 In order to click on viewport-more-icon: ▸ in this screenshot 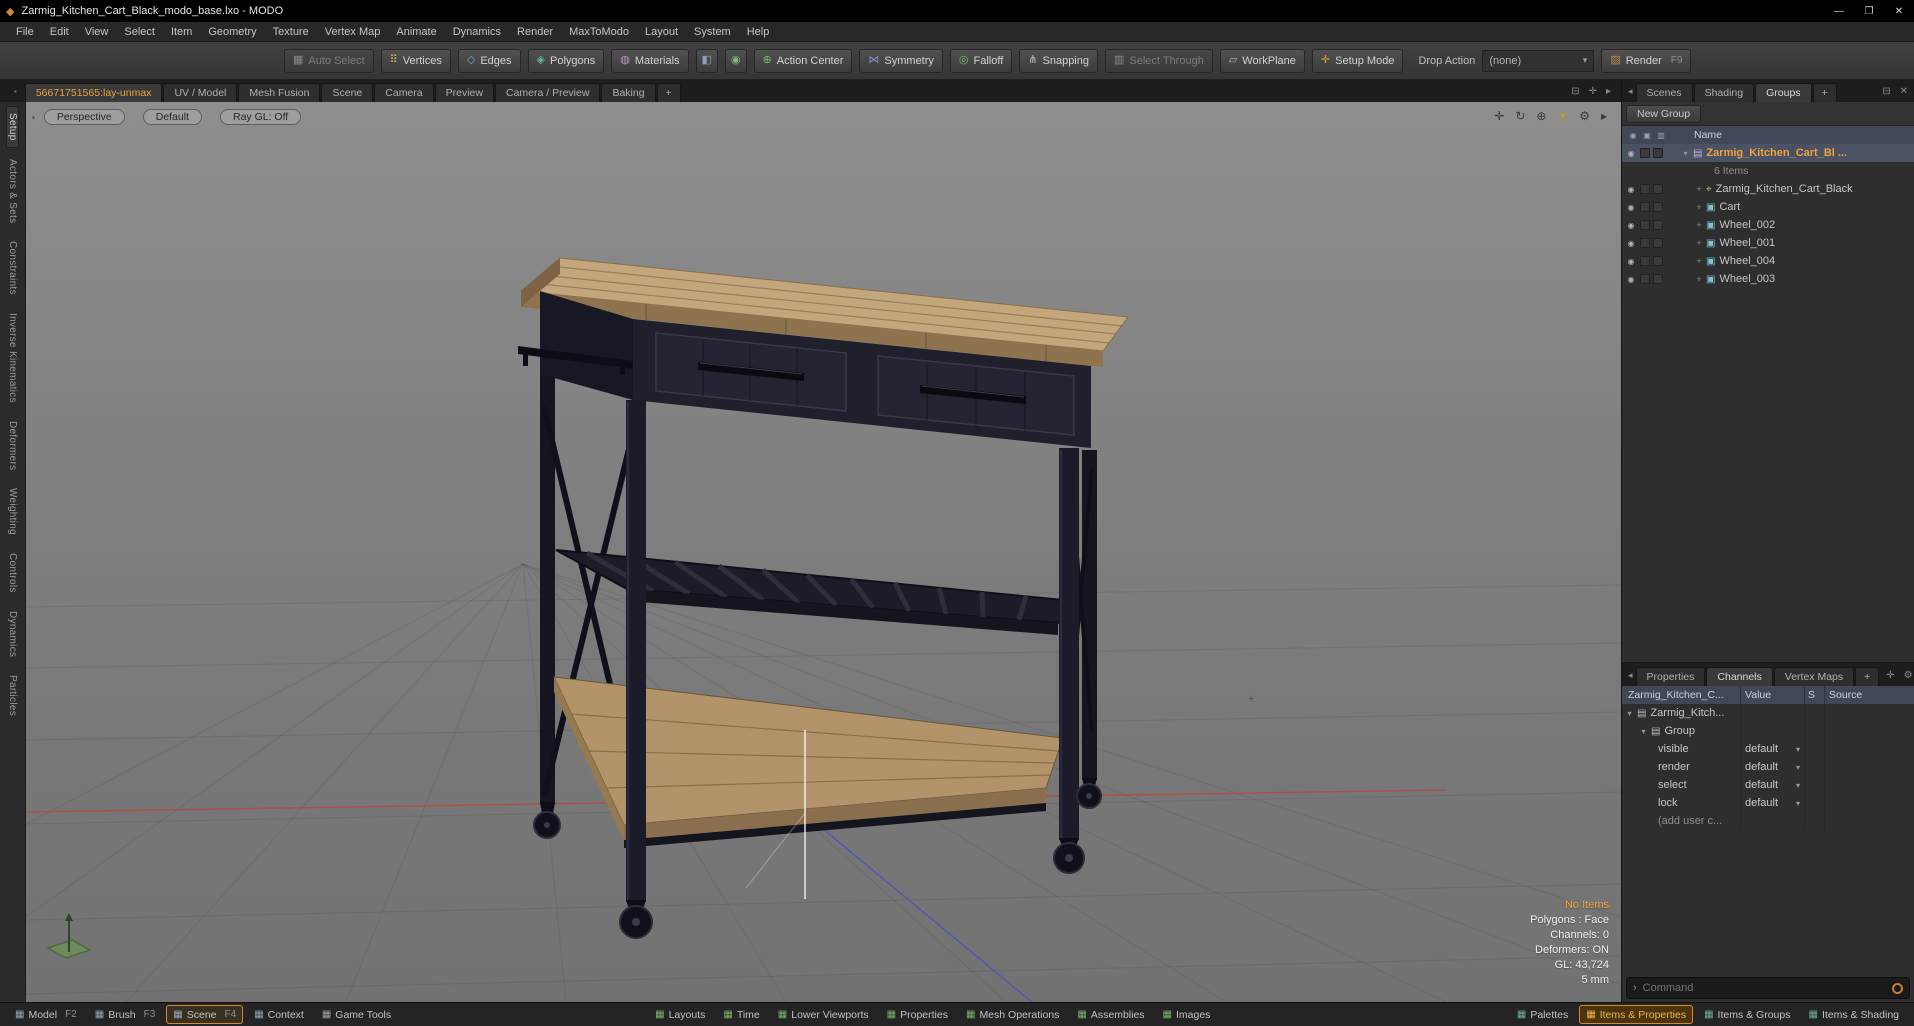, I will do `click(1604, 116)`.